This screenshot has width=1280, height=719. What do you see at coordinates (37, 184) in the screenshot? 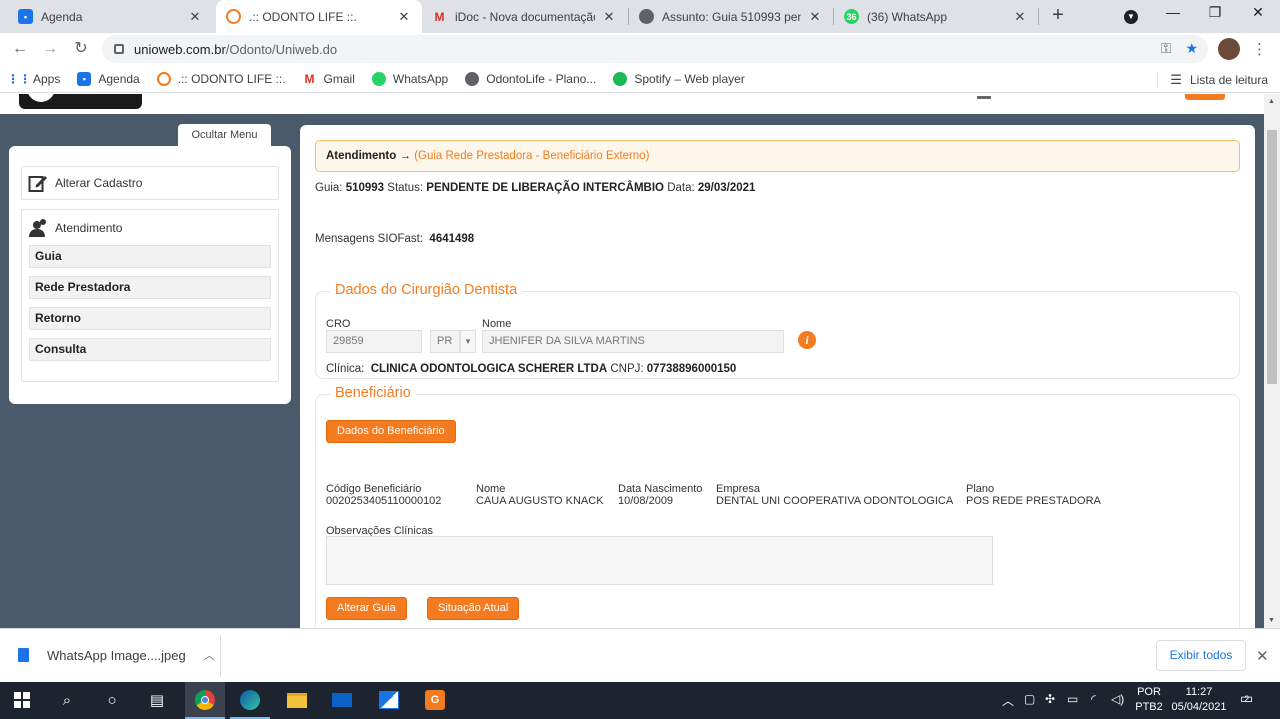
I see `edit-icon` at bounding box center [37, 184].